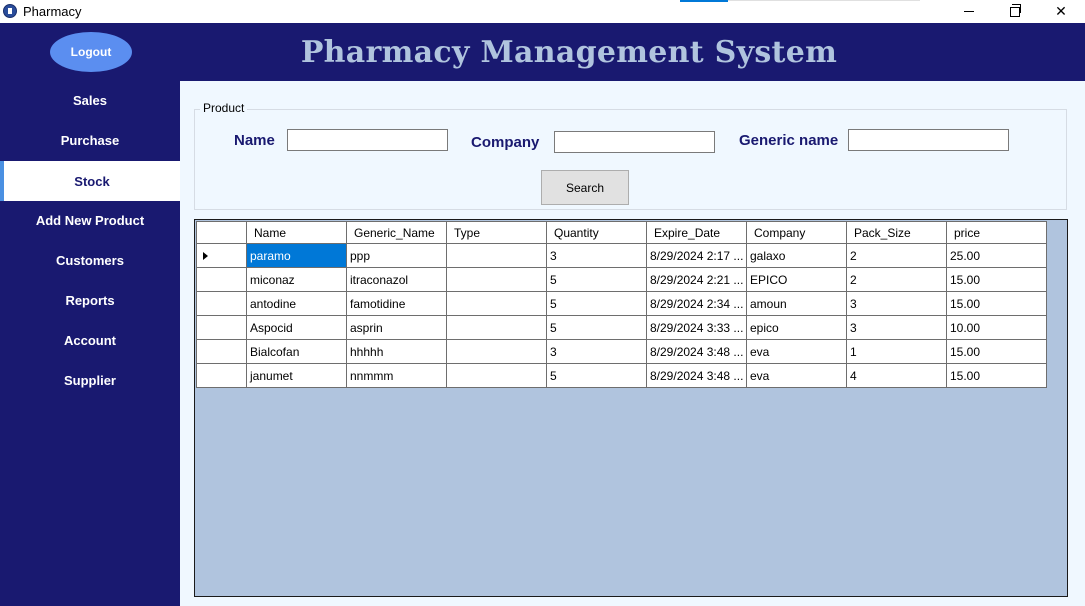 Image resolution: width=1085 pixels, height=606 pixels. Describe the element at coordinates (585, 187) in the screenshot. I see `search-button: Search` at that location.